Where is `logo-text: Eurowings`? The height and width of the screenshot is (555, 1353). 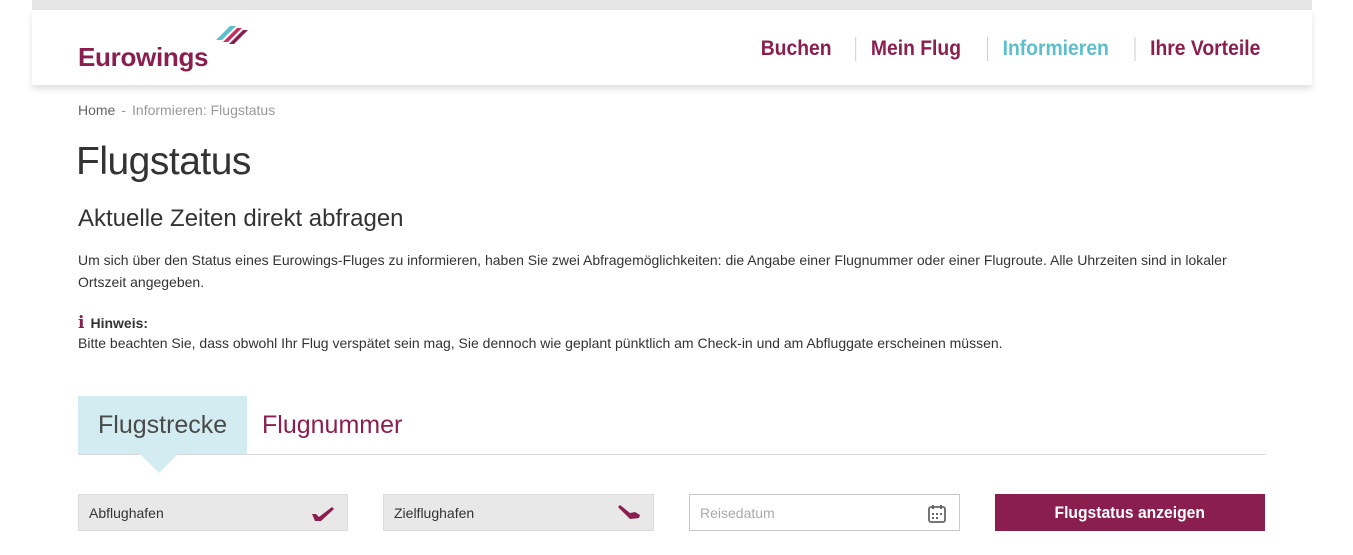 logo-text: Eurowings is located at coordinates (143, 57).